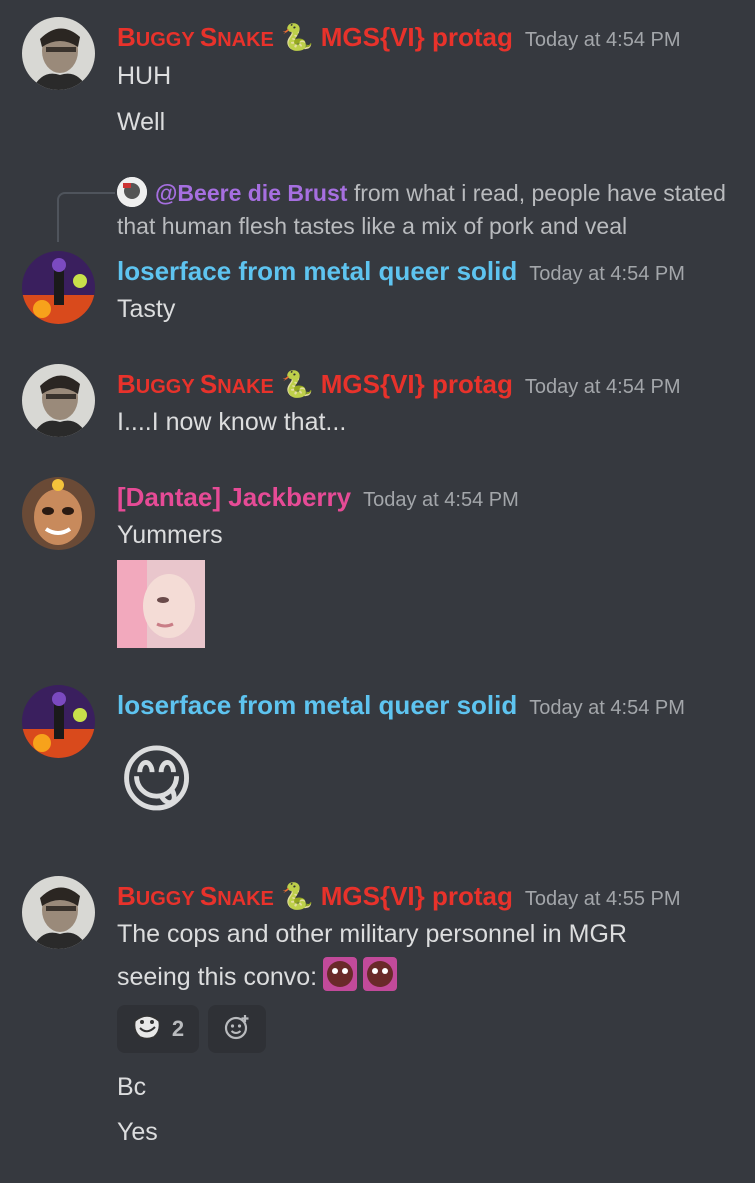 The width and height of the screenshot is (755, 1183). What do you see at coordinates (251, 193) in the screenshot?
I see `reply-author: @Beere die Brust` at bounding box center [251, 193].